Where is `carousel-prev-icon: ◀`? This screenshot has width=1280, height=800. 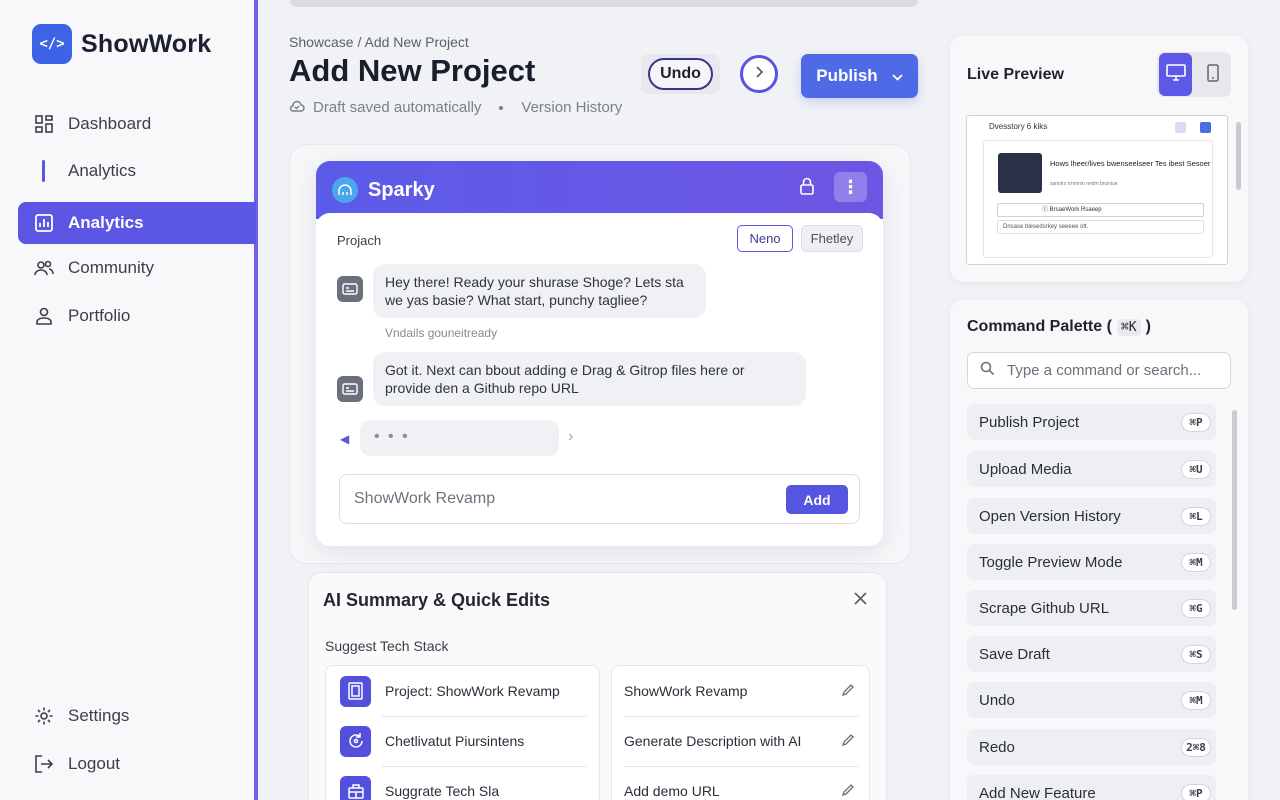 carousel-prev-icon: ◀ is located at coordinates (344, 439).